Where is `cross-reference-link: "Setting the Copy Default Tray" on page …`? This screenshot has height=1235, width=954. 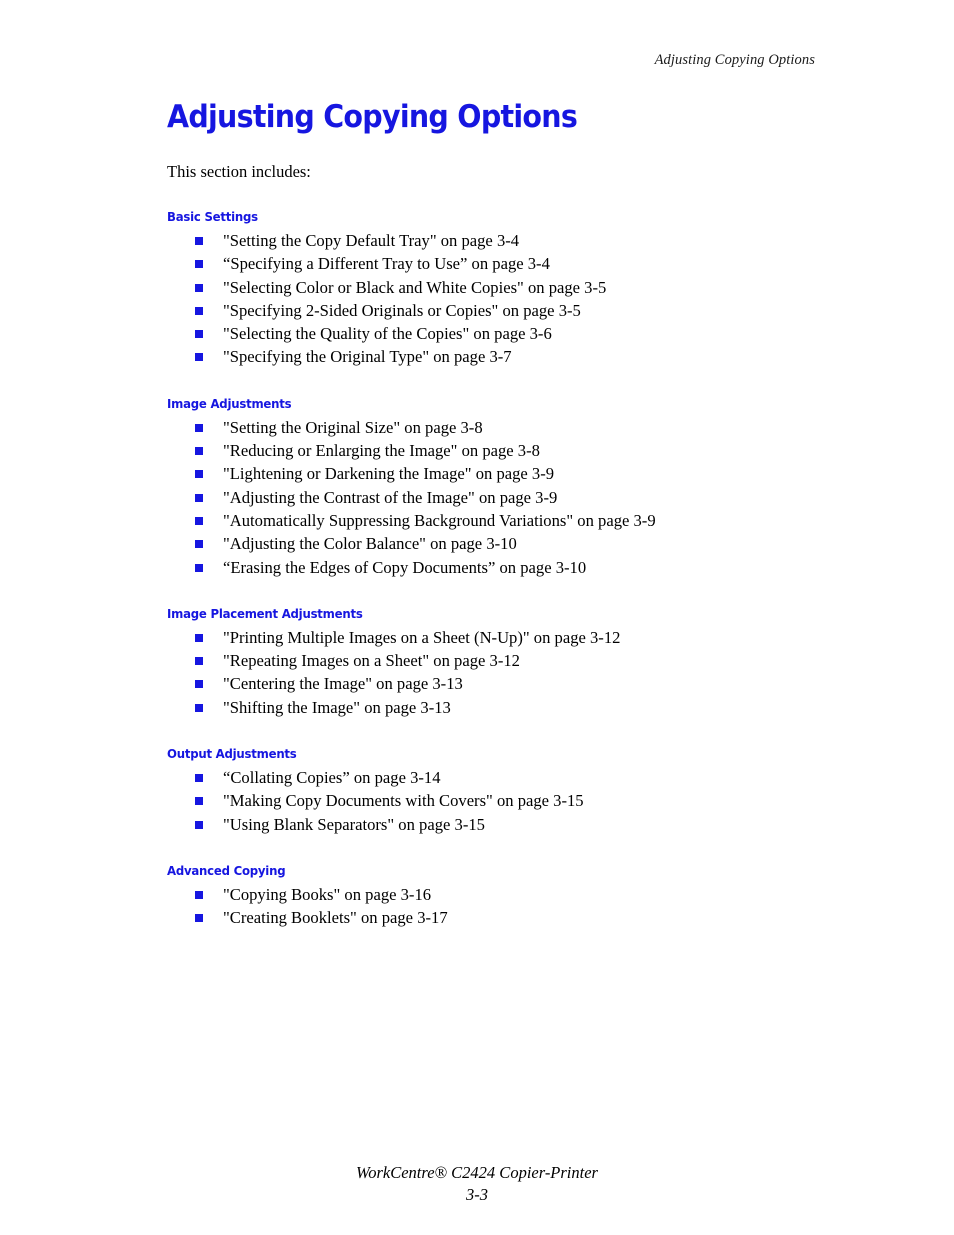
cross-reference-link: "Setting the Copy Default Tray" on page … is located at coordinates (371, 240).